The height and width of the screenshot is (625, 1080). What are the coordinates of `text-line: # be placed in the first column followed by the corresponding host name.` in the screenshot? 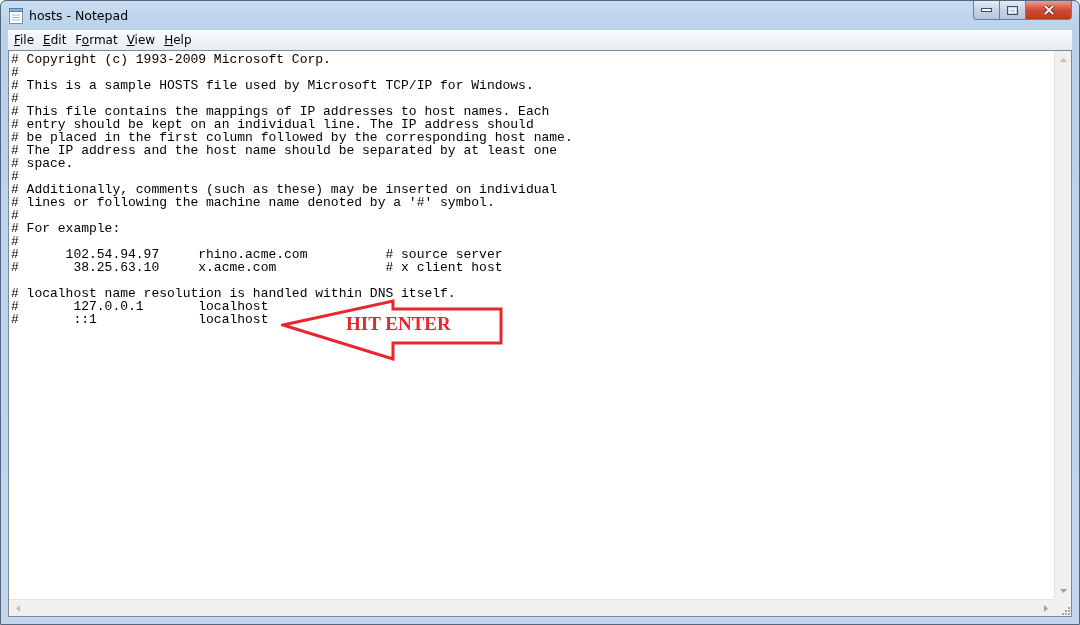 It's located at (292, 137).